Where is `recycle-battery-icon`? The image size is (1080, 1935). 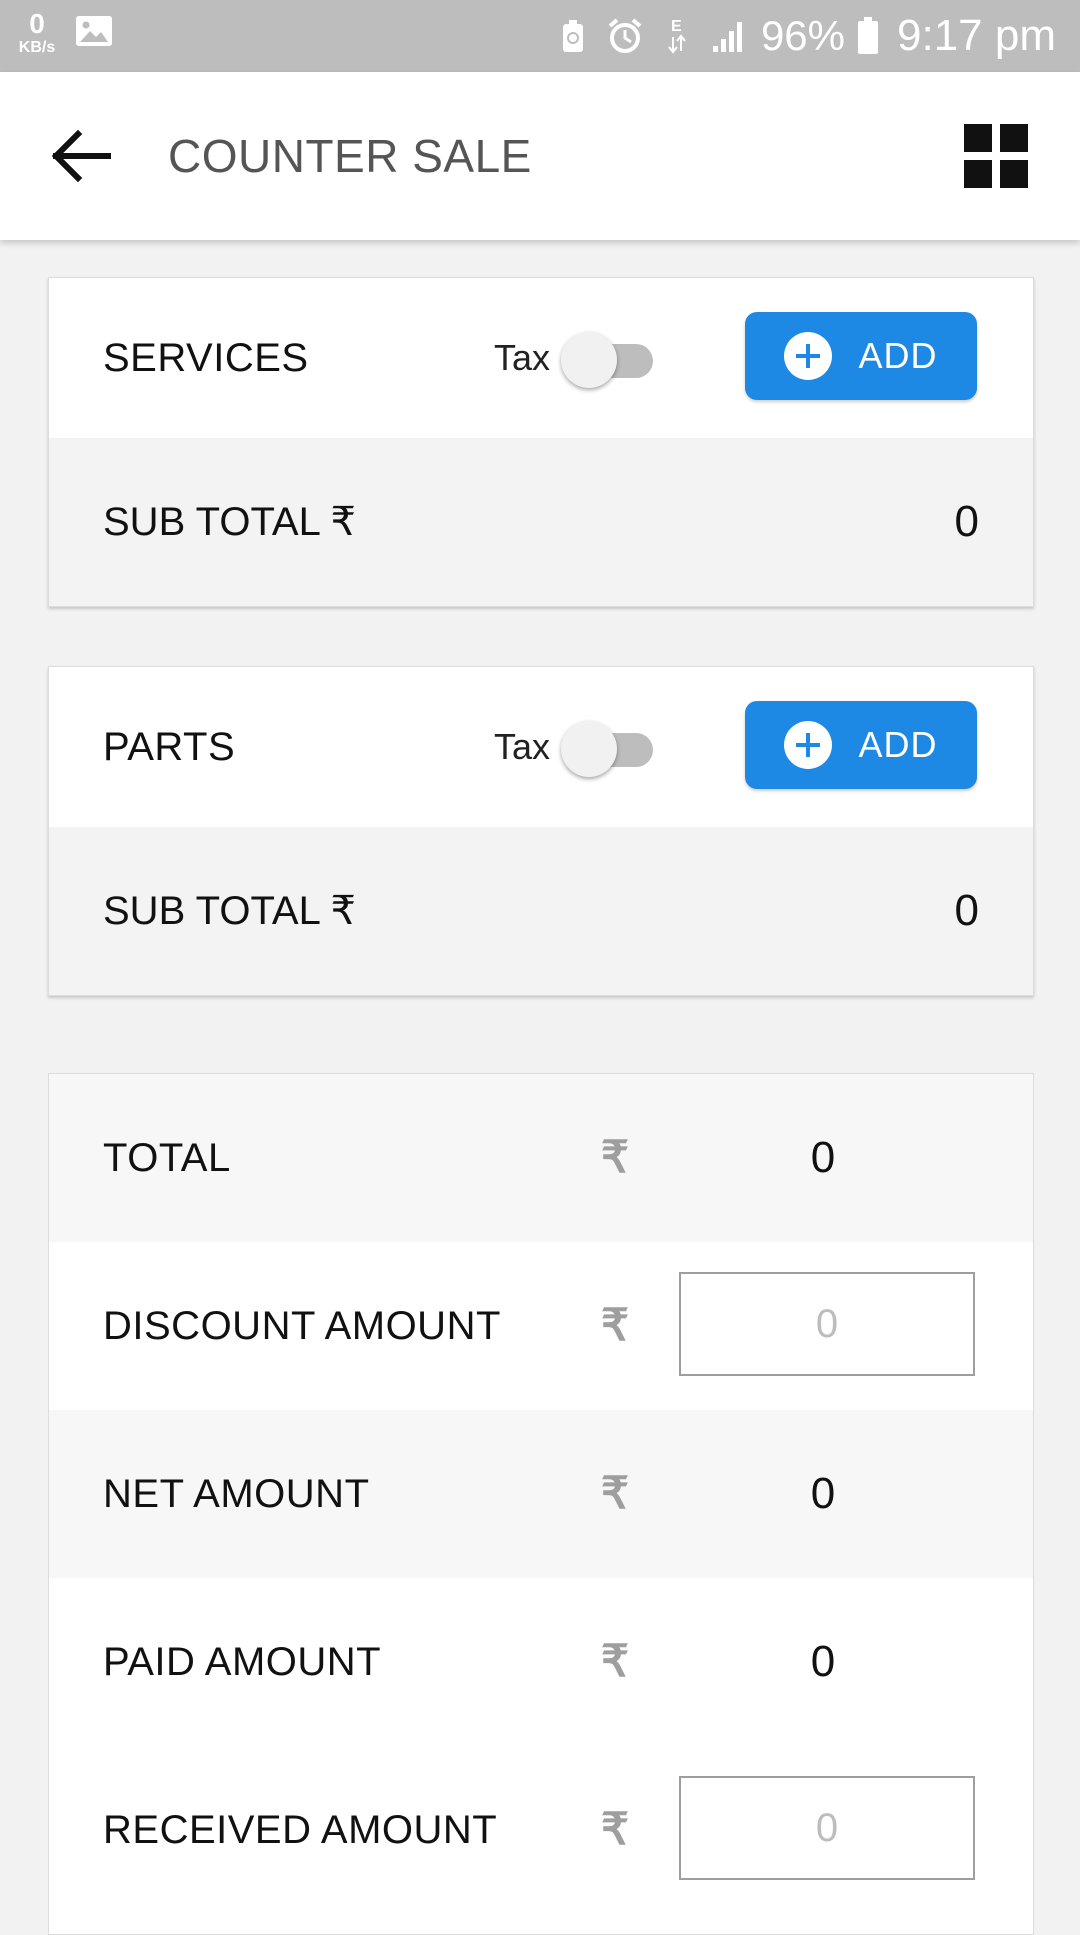
recycle-battery-icon is located at coordinates (573, 36).